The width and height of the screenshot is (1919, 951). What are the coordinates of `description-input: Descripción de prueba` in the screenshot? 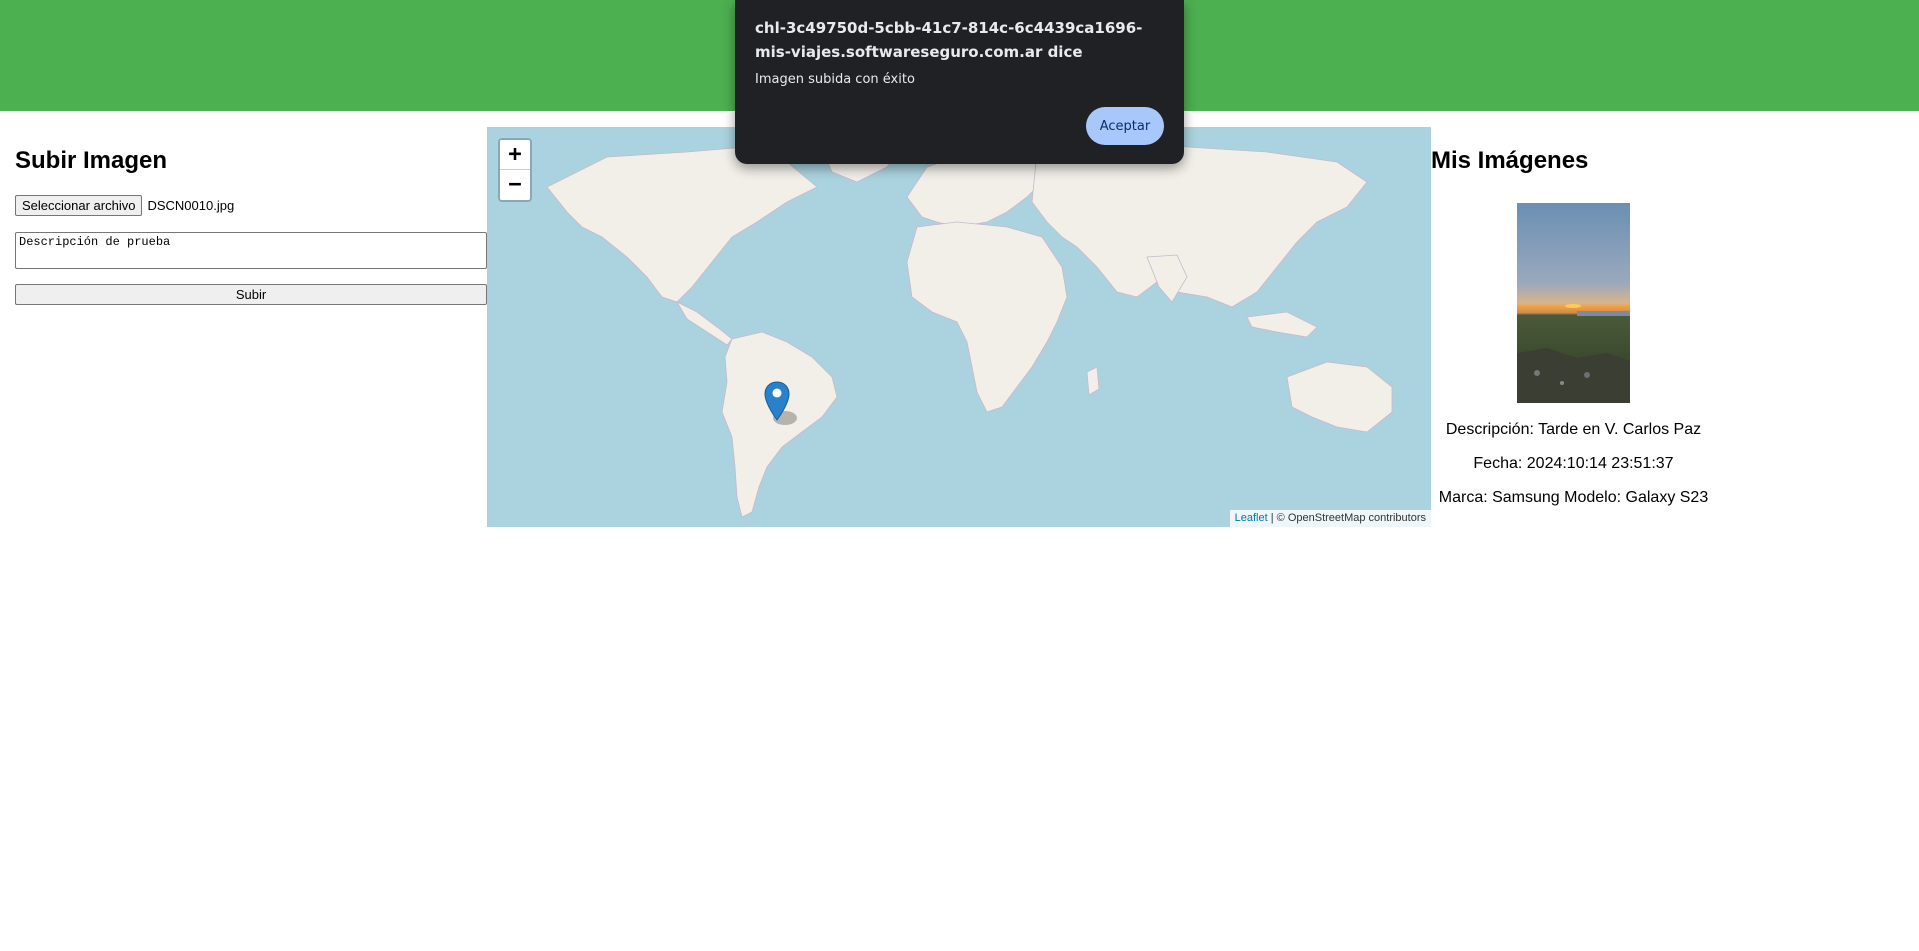 It's located at (251, 250).